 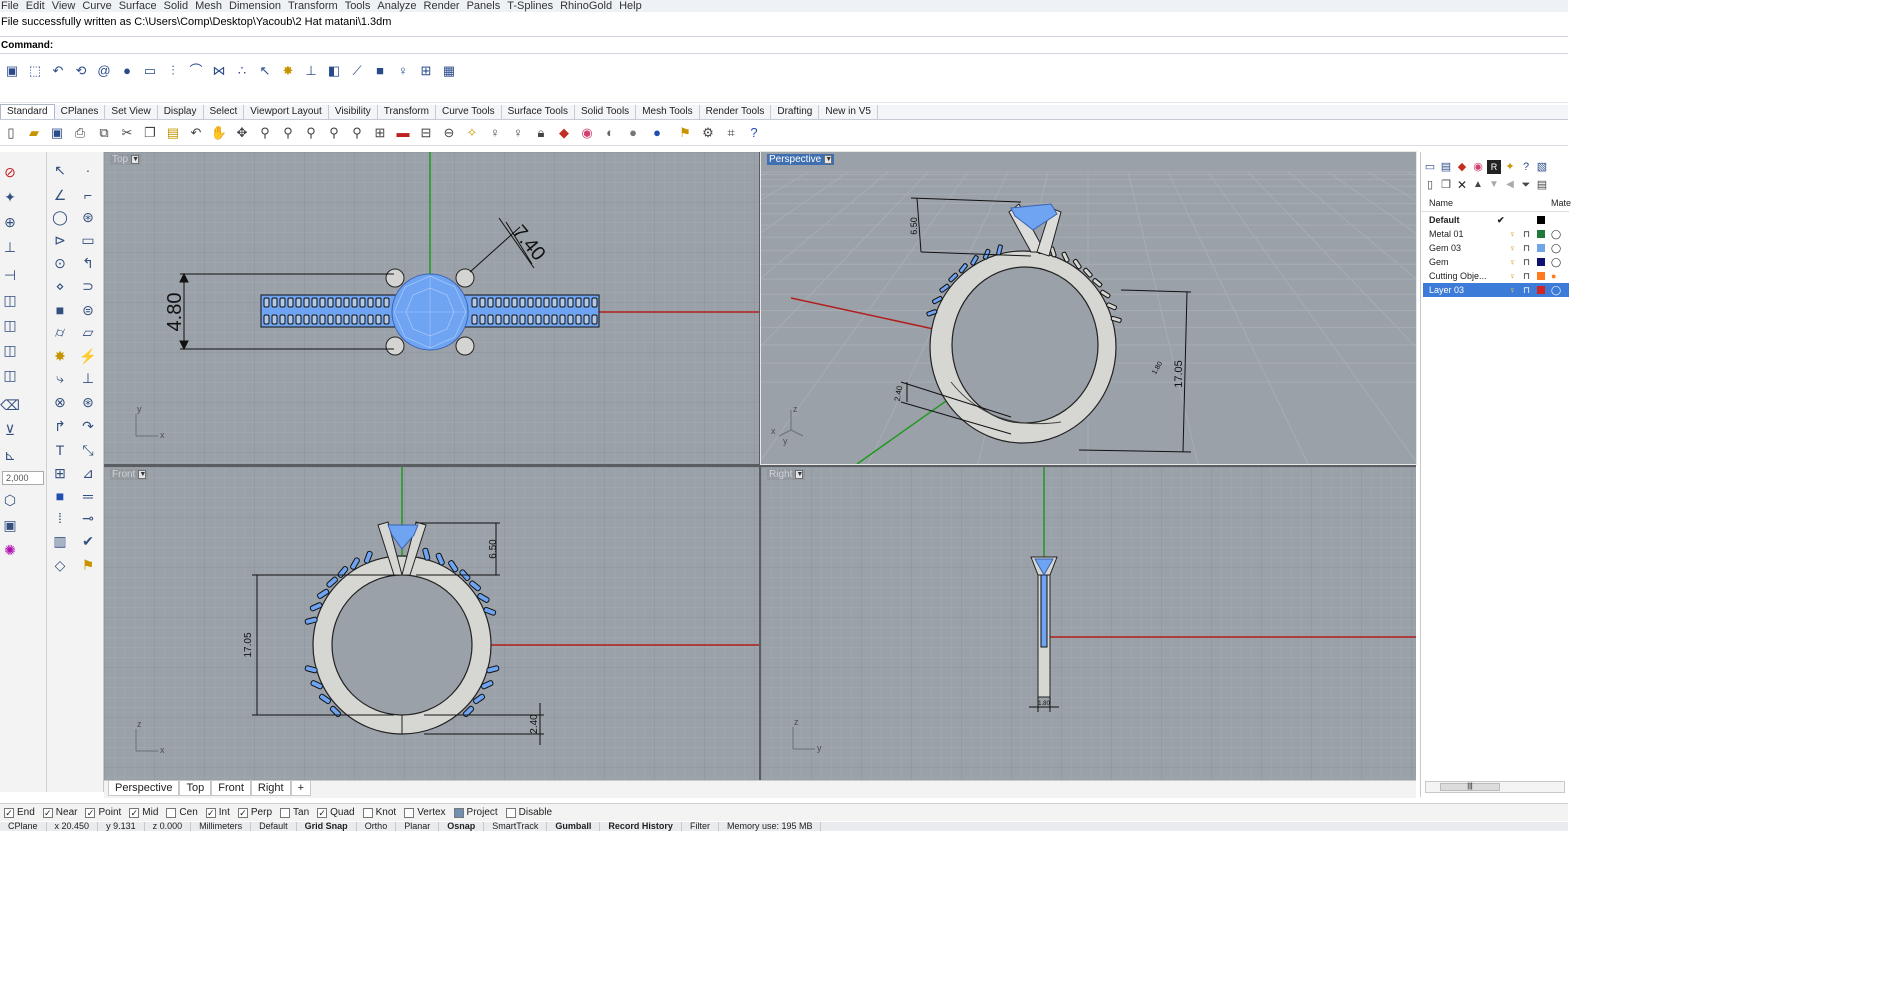 What do you see at coordinates (196, 133) in the screenshot?
I see `undo-icon: ↶` at bounding box center [196, 133].